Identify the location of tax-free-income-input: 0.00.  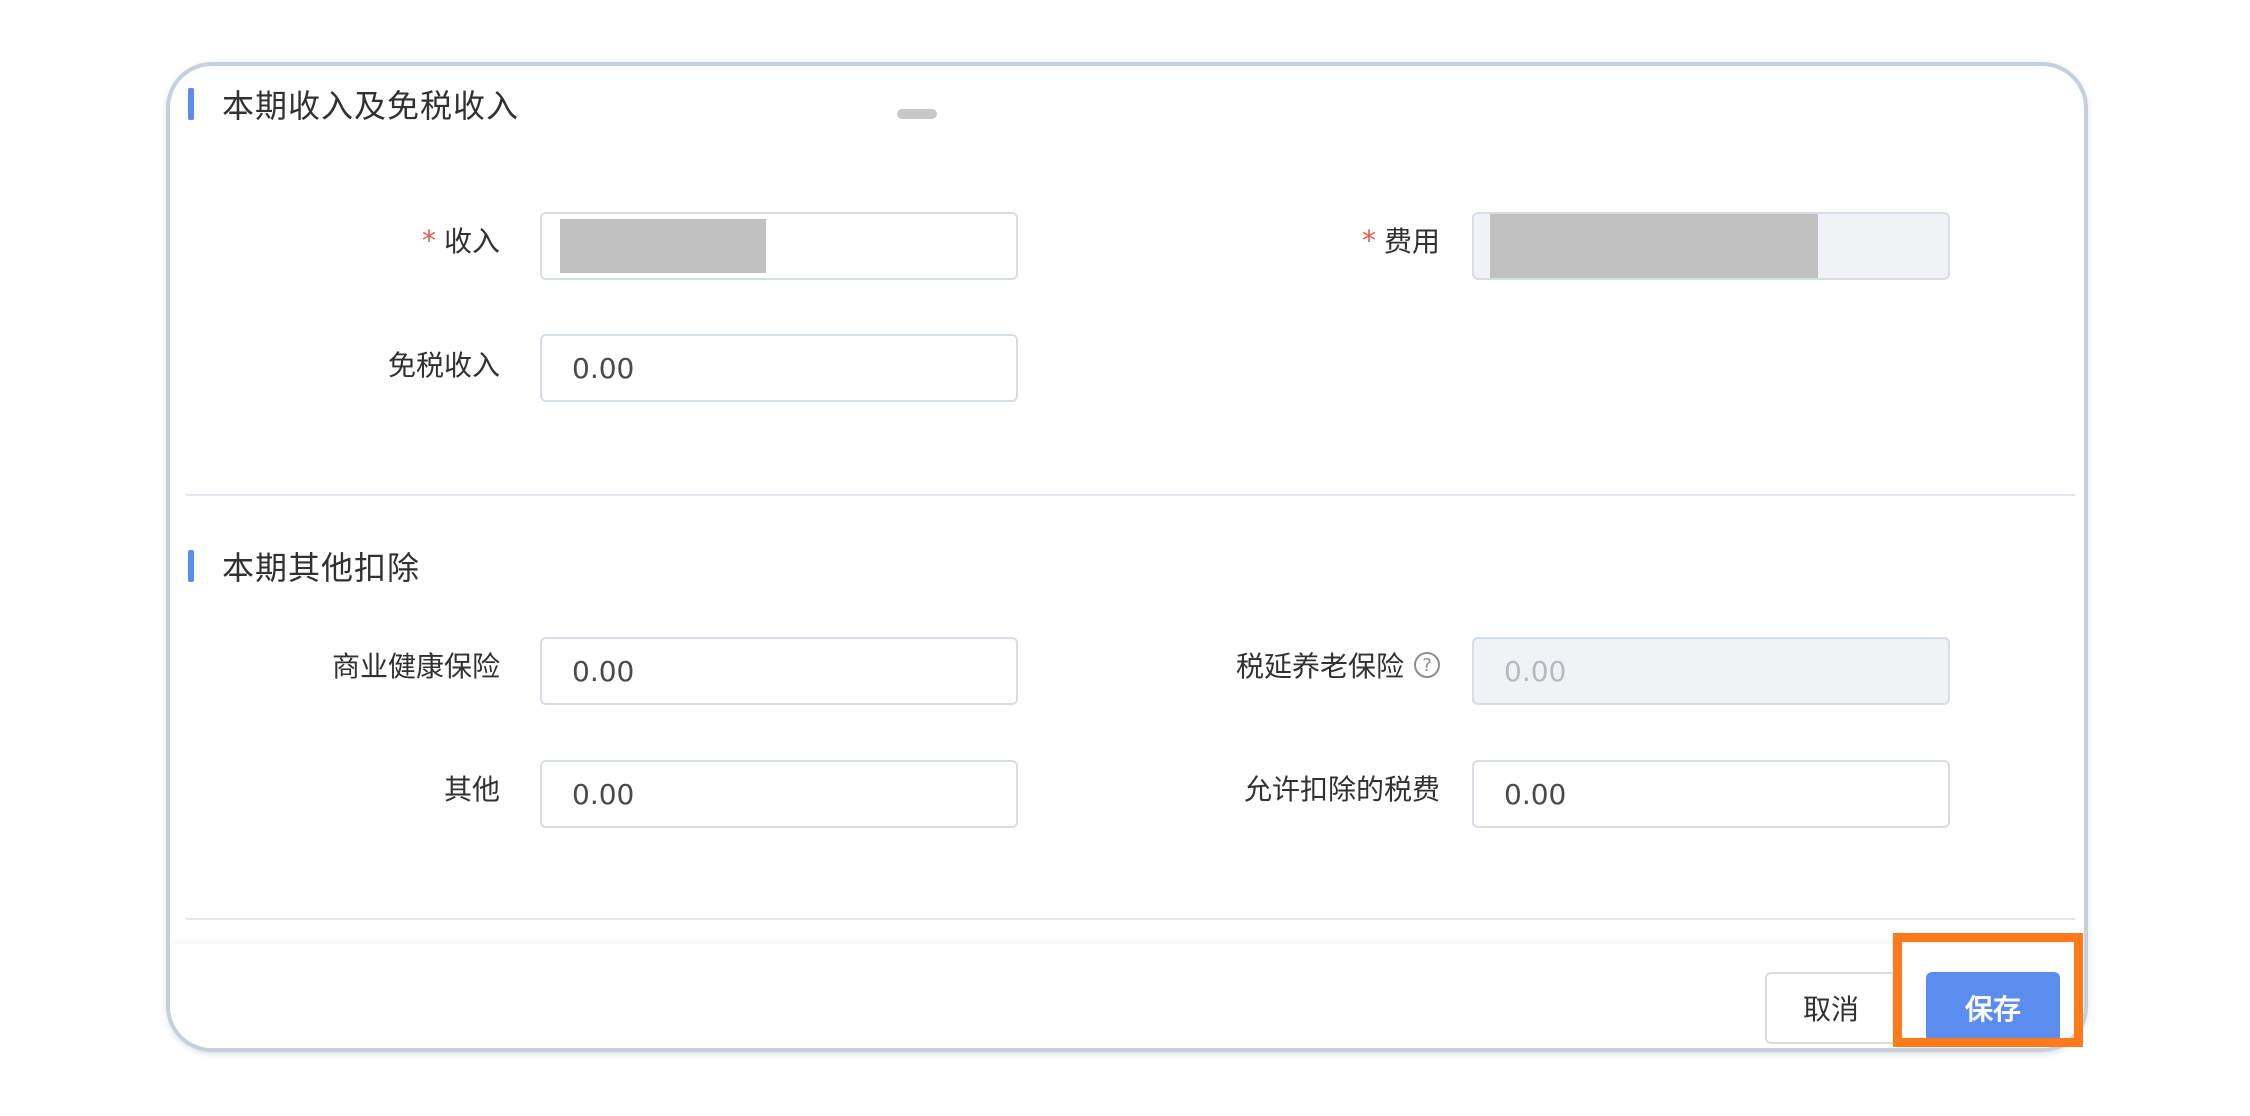
(779, 368).